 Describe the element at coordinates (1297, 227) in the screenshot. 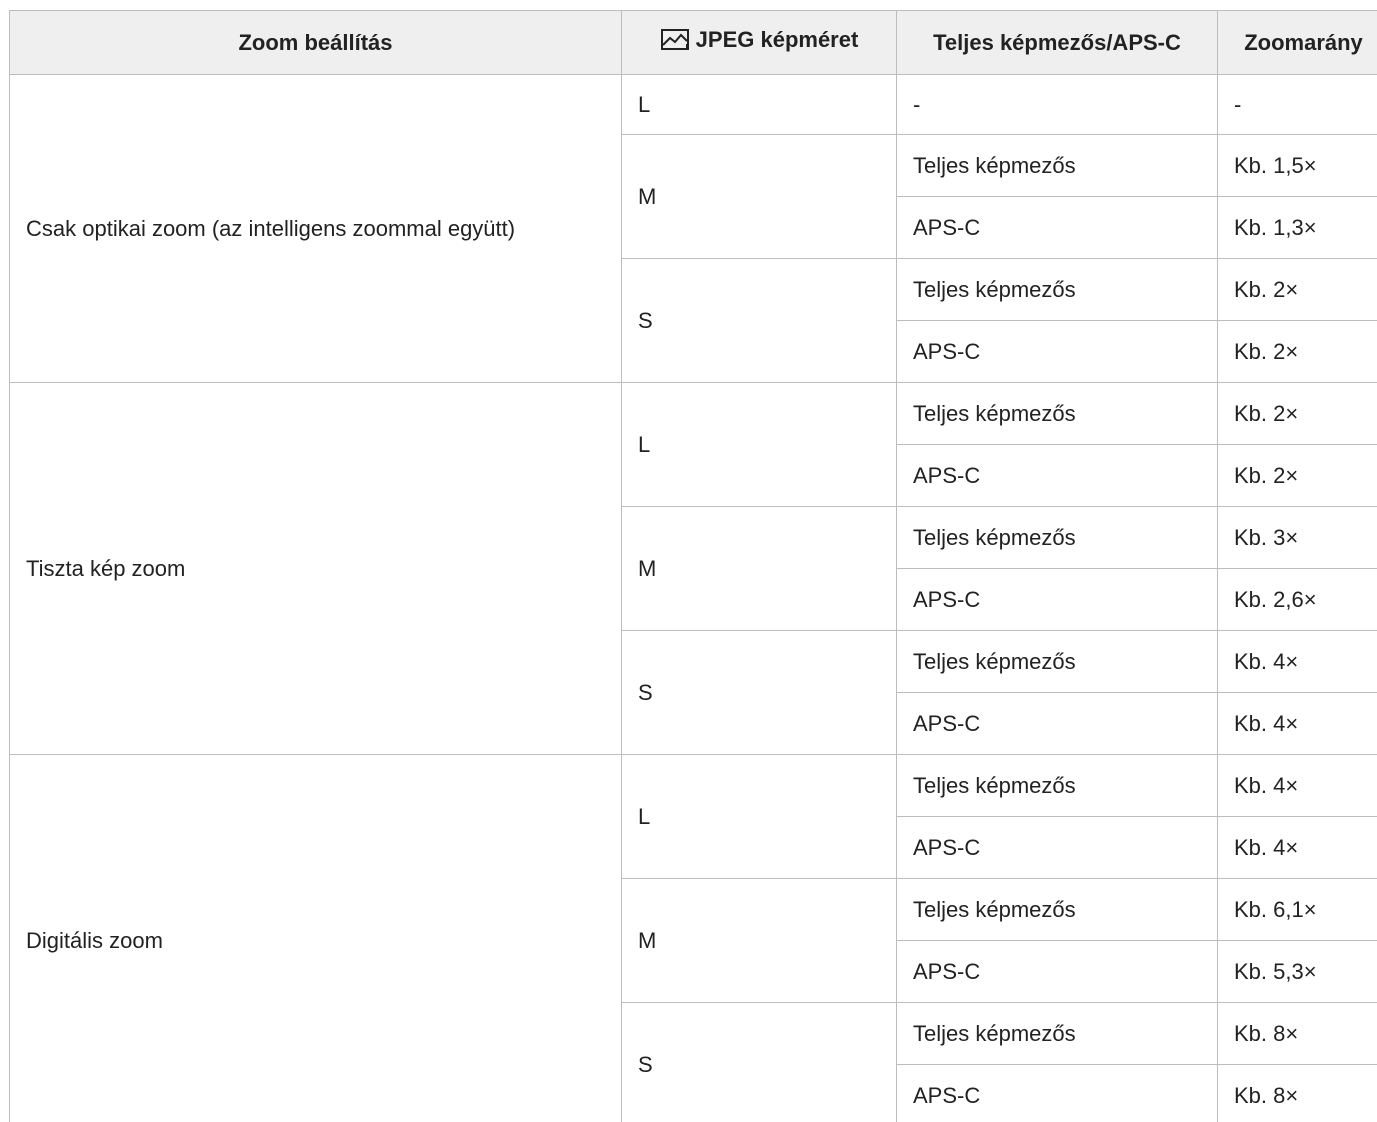

I see `zoom-ratio-cell: Kb. 1,3×` at that location.